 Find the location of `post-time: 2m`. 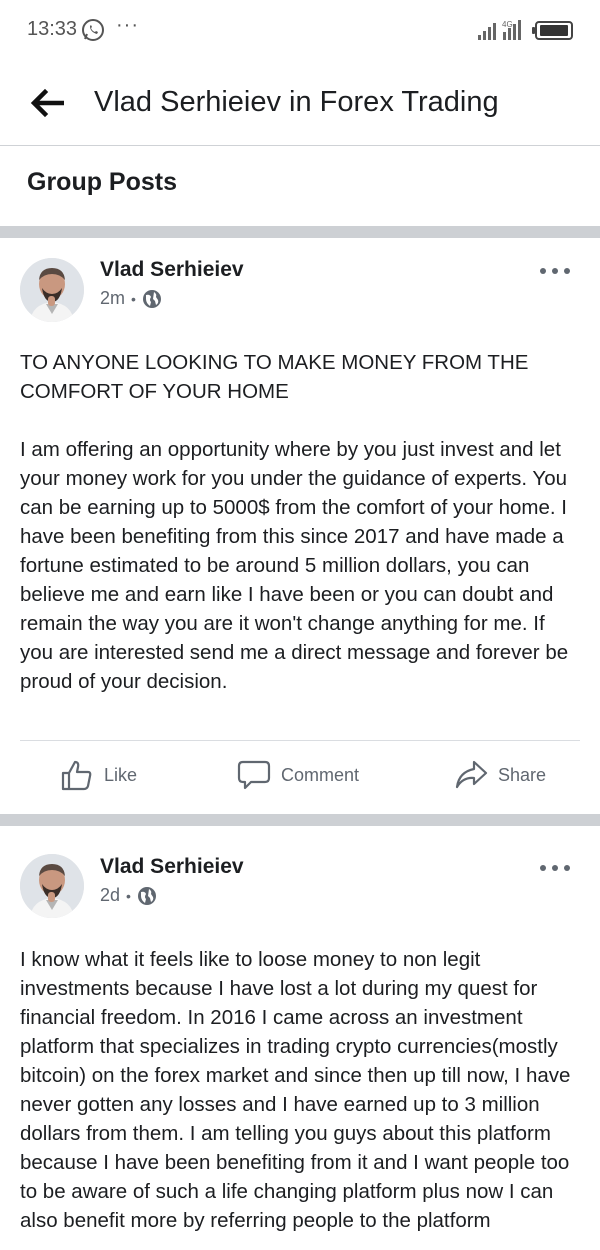

post-time: 2m is located at coordinates (112, 298).